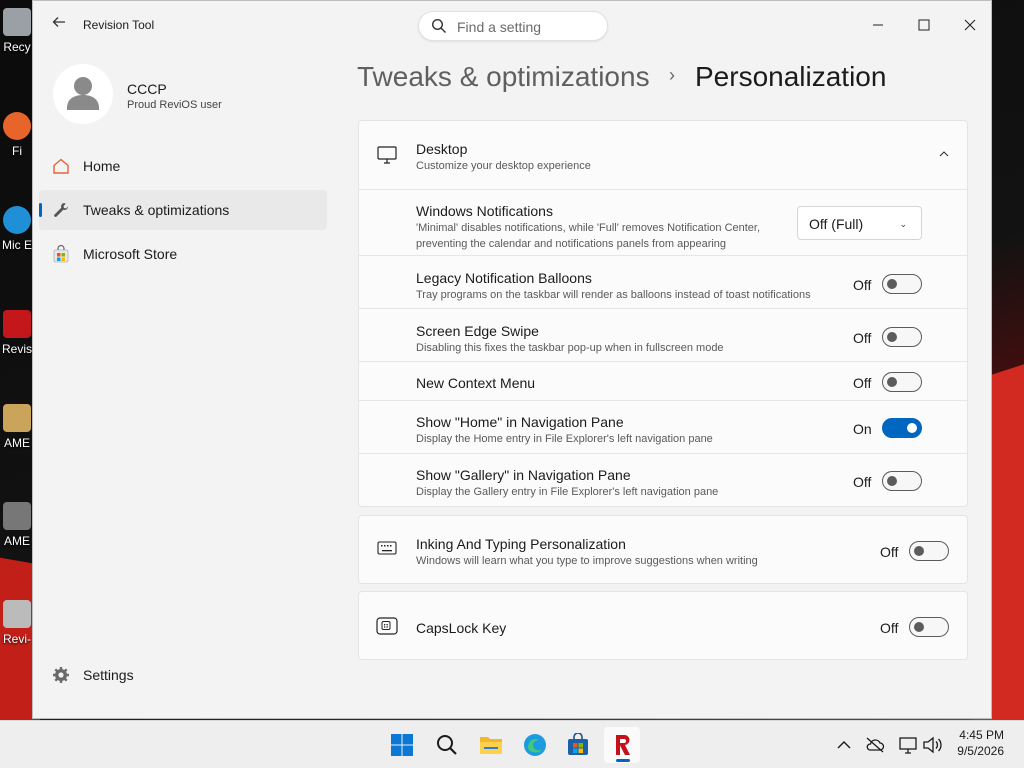  Describe the element at coordinates (520, 422) in the screenshot. I see `setting-title: Show "Home" in Navigation Pane` at that location.